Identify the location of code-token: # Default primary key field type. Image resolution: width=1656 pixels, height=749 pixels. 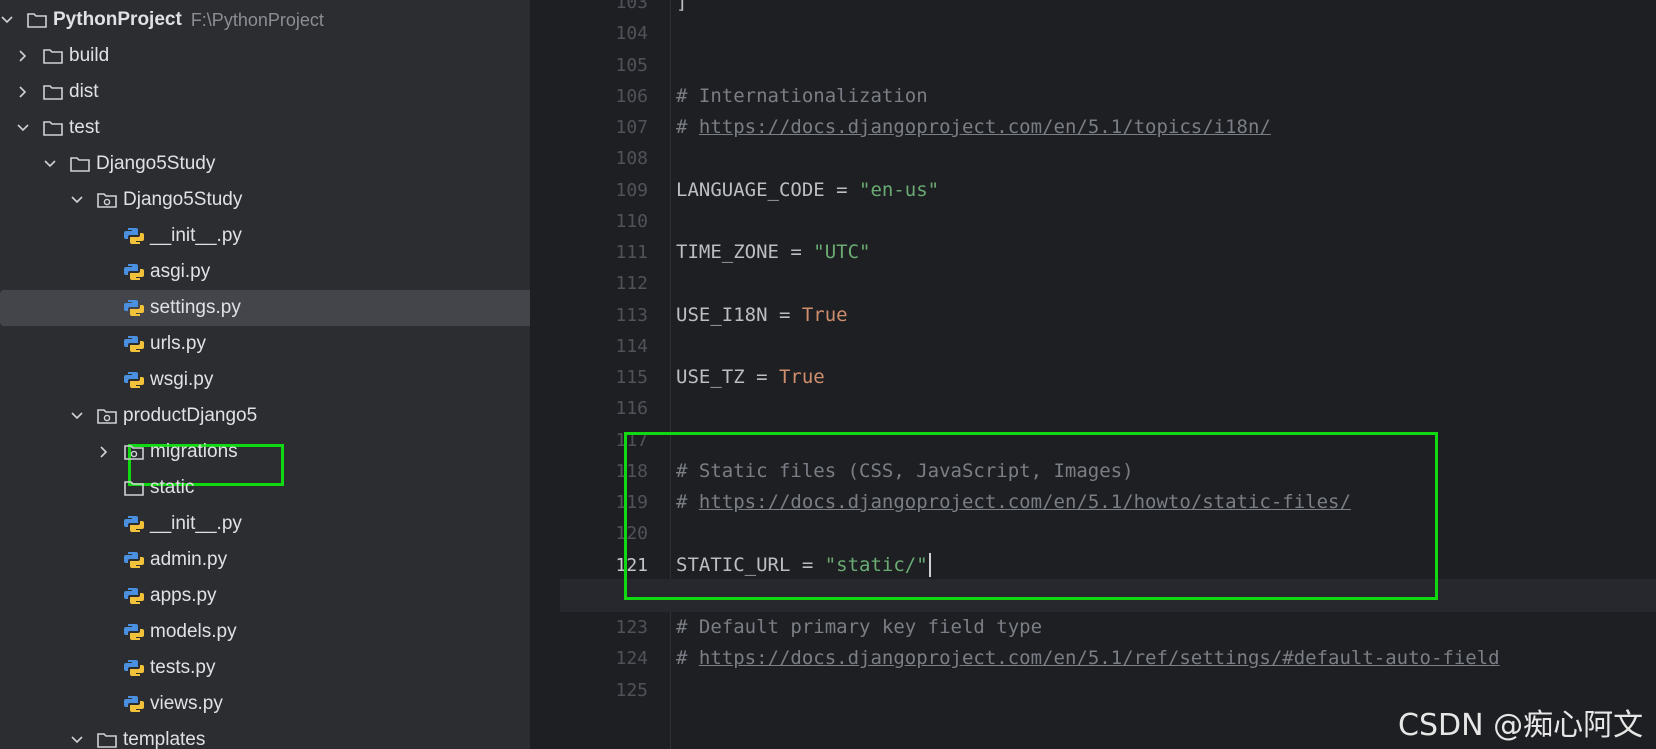
(859, 627).